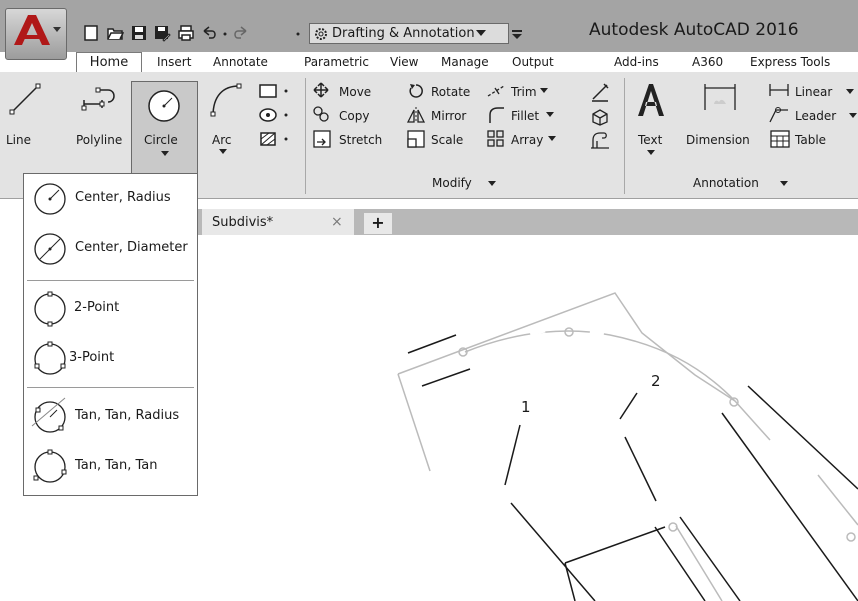  What do you see at coordinates (305, 136) in the screenshot?
I see `panel-divider` at bounding box center [305, 136].